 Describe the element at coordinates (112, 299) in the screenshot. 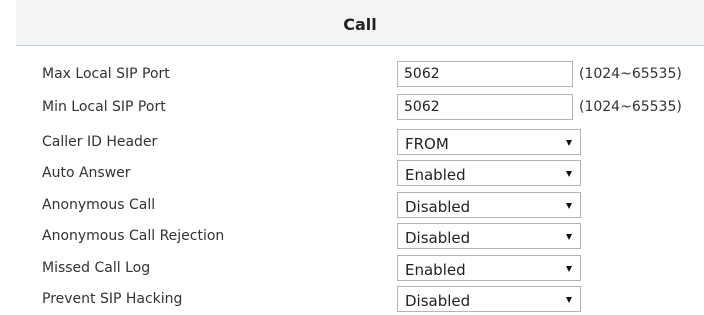

I see `prevent-sip-hacking-label: Prevent SIP Hacking` at that location.